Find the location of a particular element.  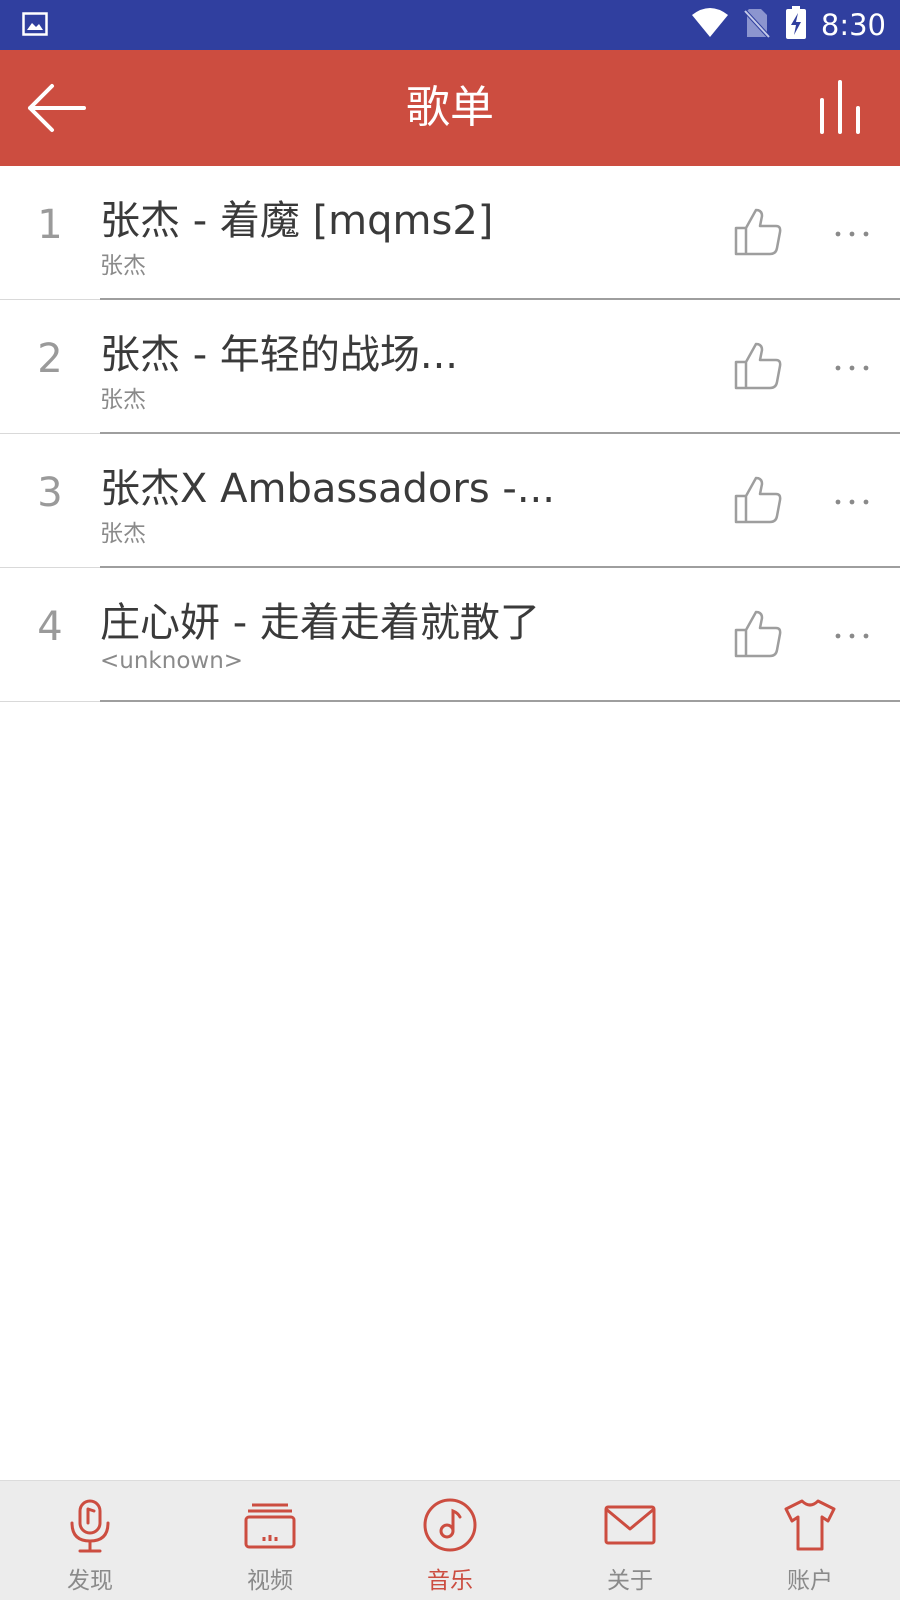

wifi-icon is located at coordinates (710, 25).